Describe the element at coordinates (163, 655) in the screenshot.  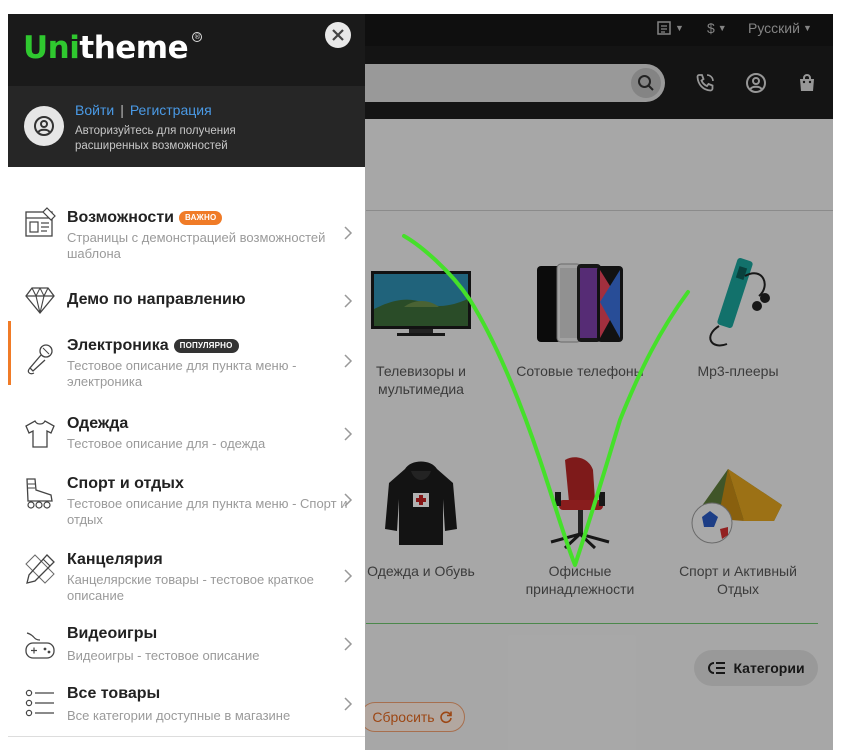
I see `menu-item-desc: Видеоигры - тестовое описание` at that location.